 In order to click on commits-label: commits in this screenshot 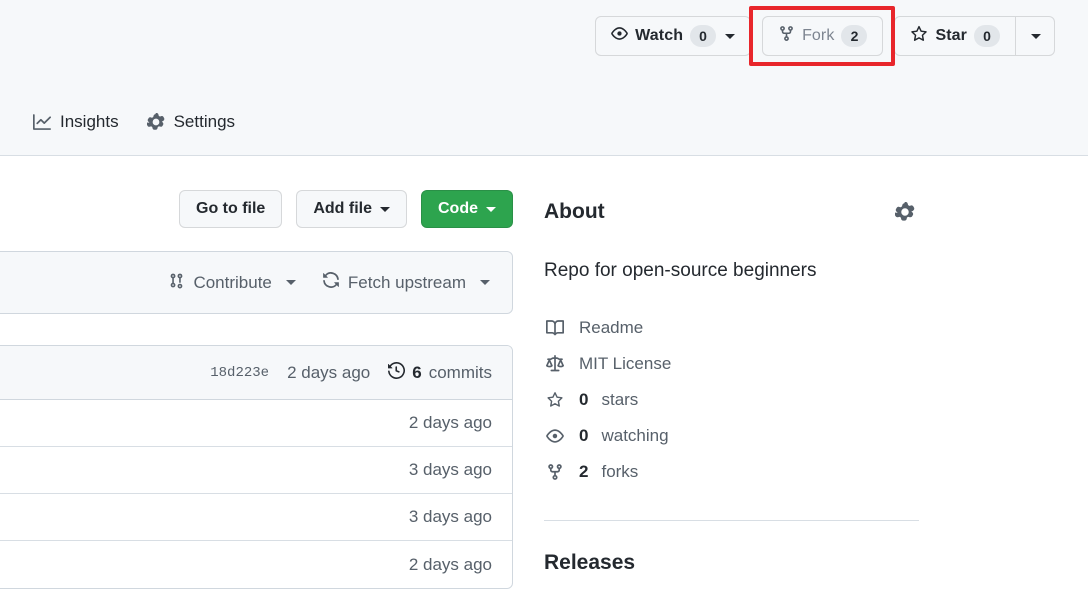, I will do `click(460, 372)`.